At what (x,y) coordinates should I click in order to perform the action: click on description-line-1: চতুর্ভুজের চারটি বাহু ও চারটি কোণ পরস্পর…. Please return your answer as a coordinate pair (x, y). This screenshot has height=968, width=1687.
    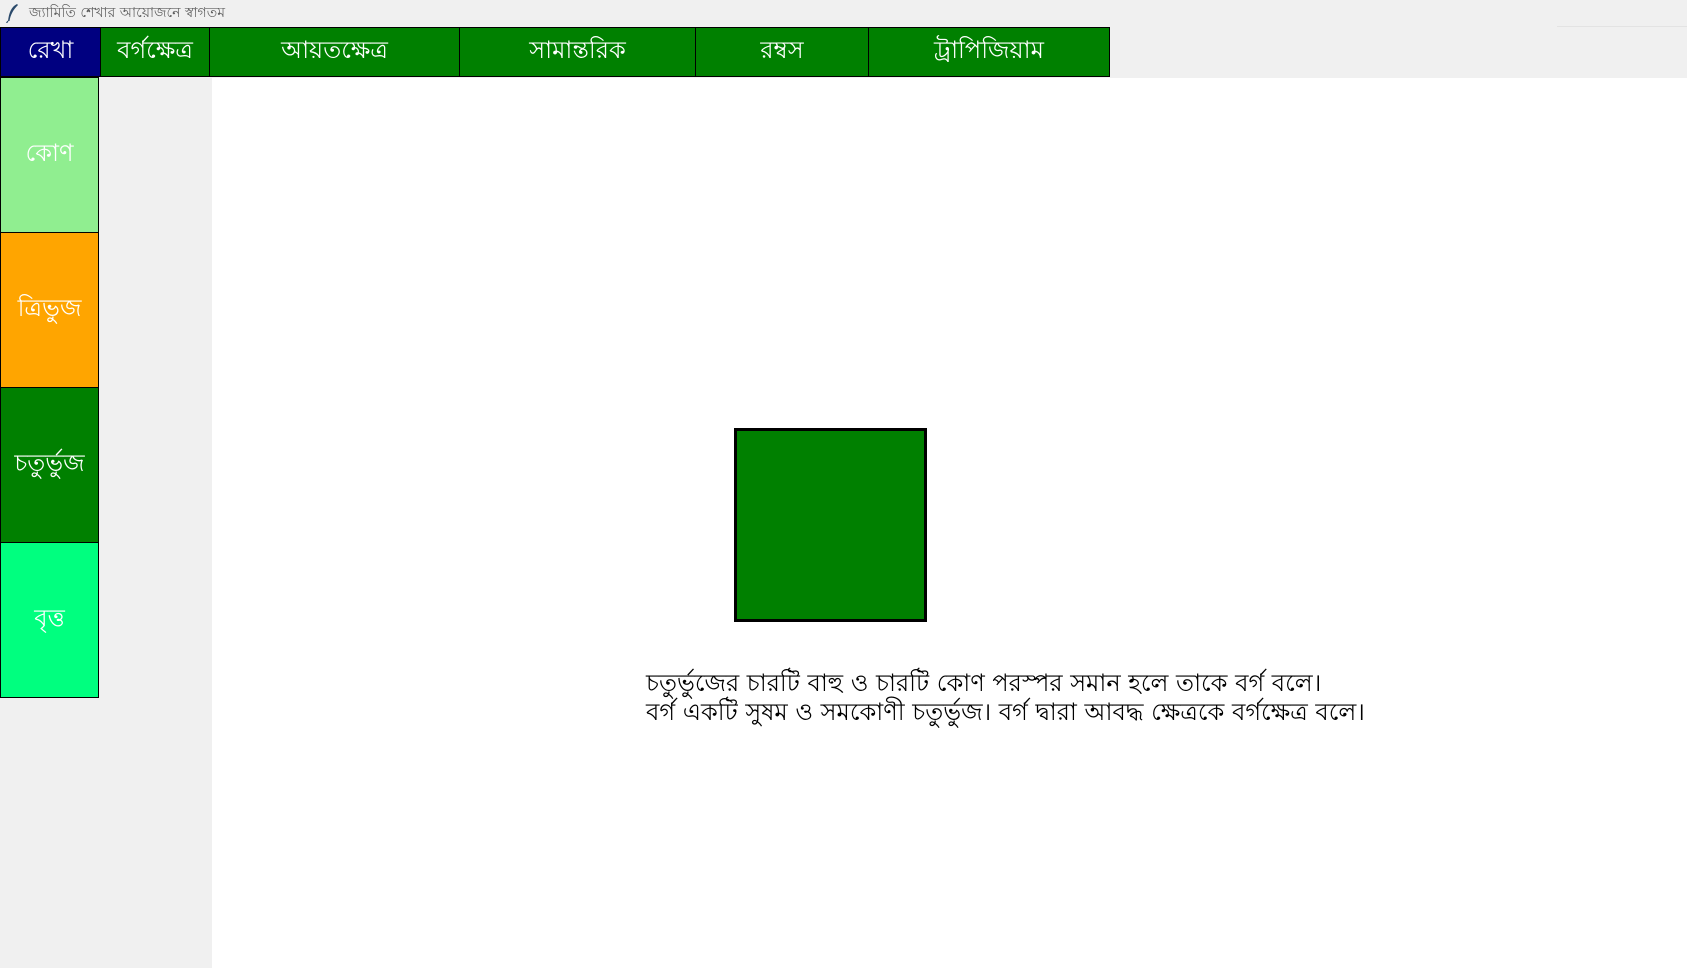
    Looking at the image, I should click on (984, 683).